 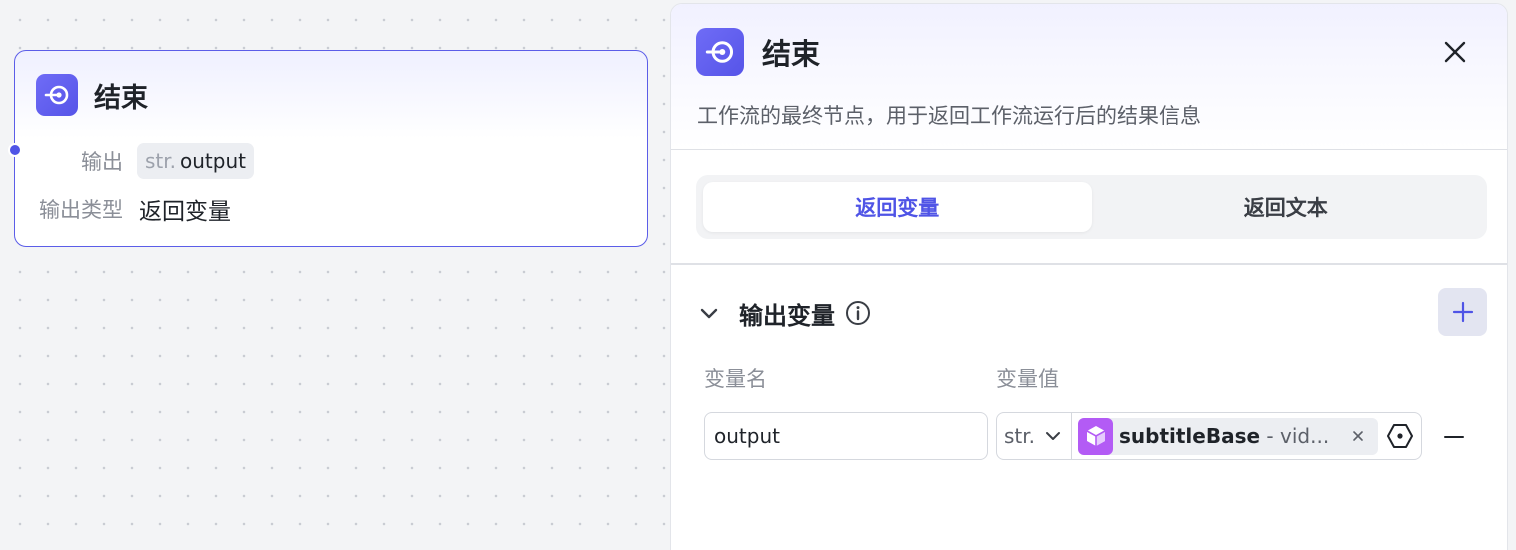 I want to click on plus-icon, so click(x=1462, y=312).